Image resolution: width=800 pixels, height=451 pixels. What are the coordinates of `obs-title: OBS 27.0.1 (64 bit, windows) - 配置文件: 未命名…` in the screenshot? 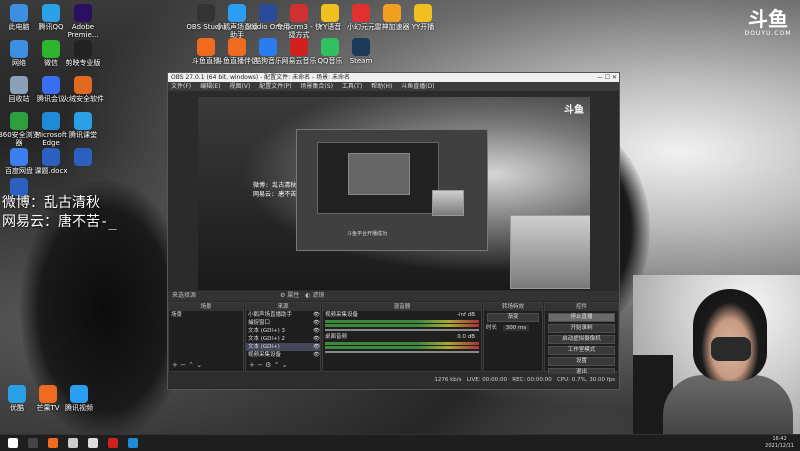 It's located at (261, 77).